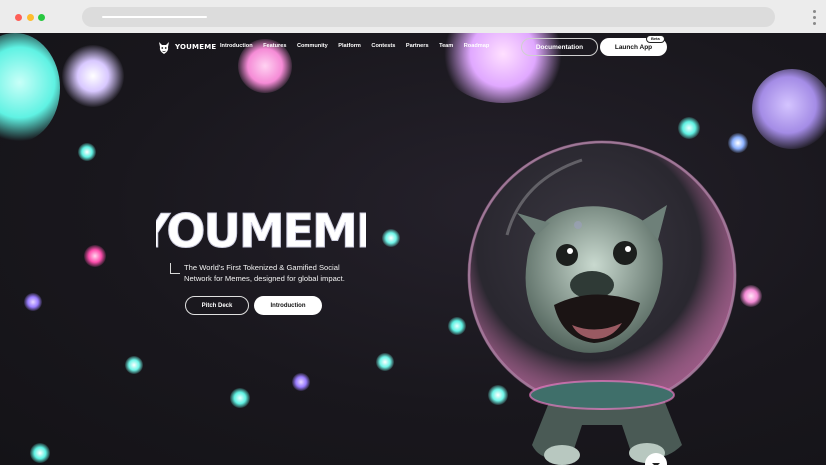 The height and width of the screenshot is (465, 826). Describe the element at coordinates (41, 17) in the screenshot. I see `maximize-window-button` at that location.